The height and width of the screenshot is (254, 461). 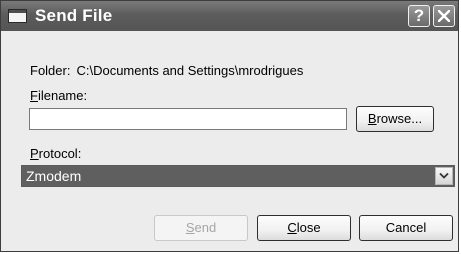 I want to click on folder-label: Folder:, so click(x=50, y=70).